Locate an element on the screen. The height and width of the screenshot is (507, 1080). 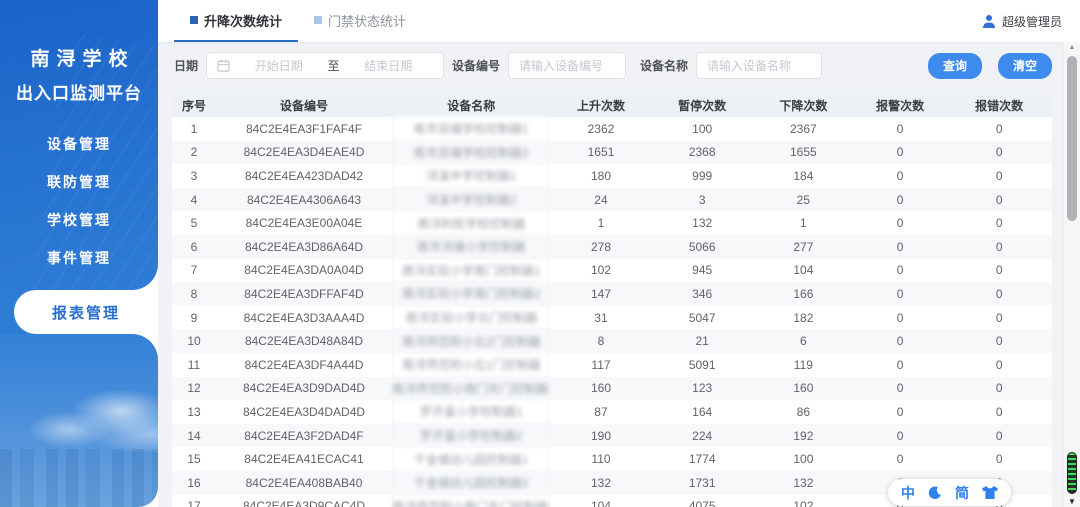
table-row: 5 84C2E4EA3E00A04E 南浔利民学校控制器 1 132 1 0 0 is located at coordinates (612, 223).